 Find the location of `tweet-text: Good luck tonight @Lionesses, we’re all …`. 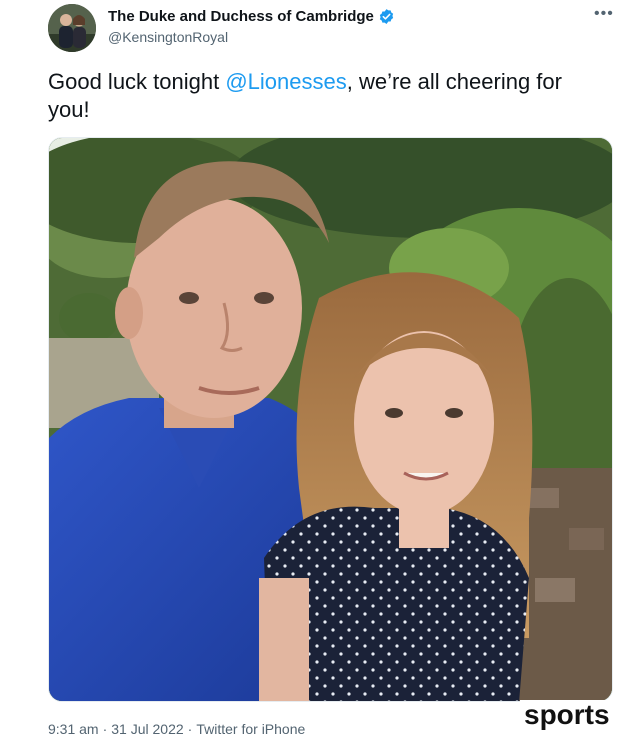

tweet-text: Good luck tonight @Lionesses, we’re all … is located at coordinates (328, 96).